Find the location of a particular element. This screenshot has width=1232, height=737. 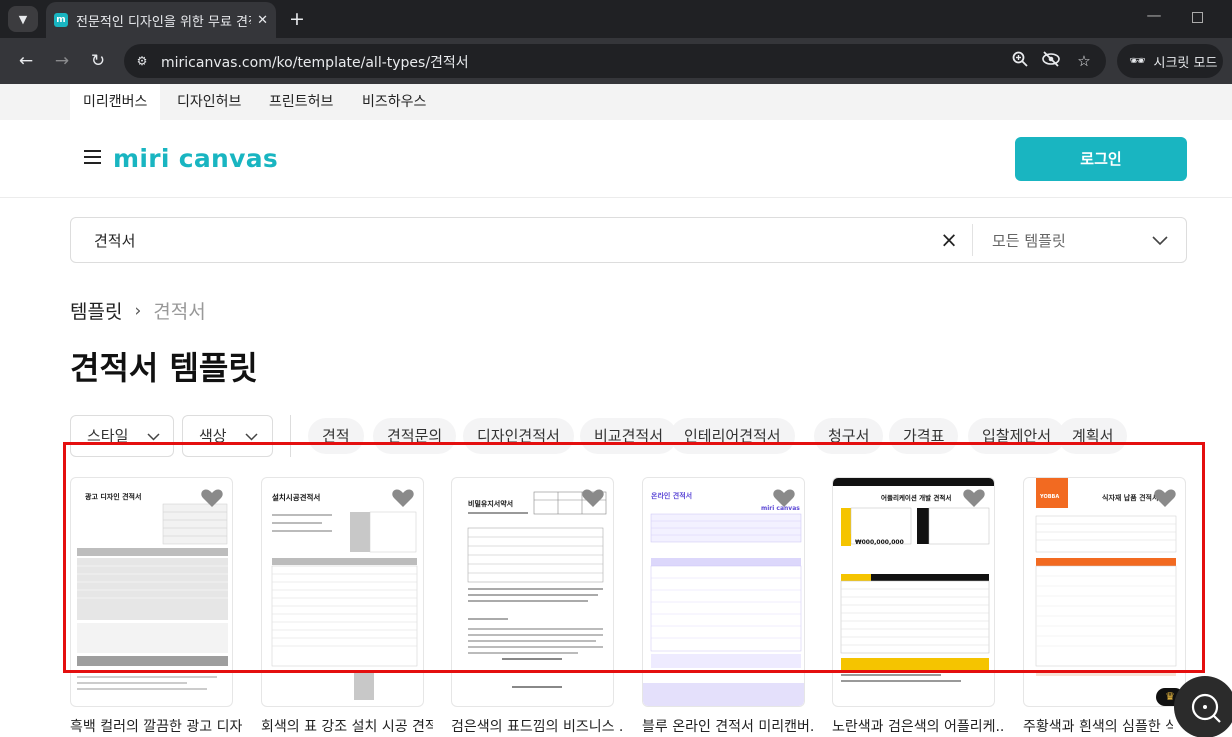

login-button: 로그인 is located at coordinates (1101, 159).